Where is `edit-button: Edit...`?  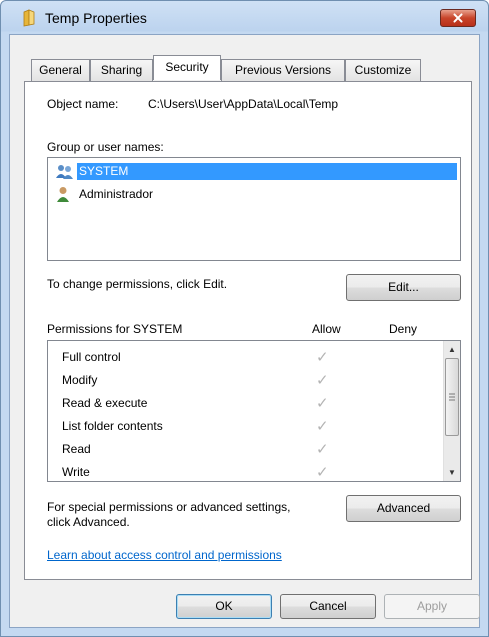
edit-button: Edit... is located at coordinates (403, 287).